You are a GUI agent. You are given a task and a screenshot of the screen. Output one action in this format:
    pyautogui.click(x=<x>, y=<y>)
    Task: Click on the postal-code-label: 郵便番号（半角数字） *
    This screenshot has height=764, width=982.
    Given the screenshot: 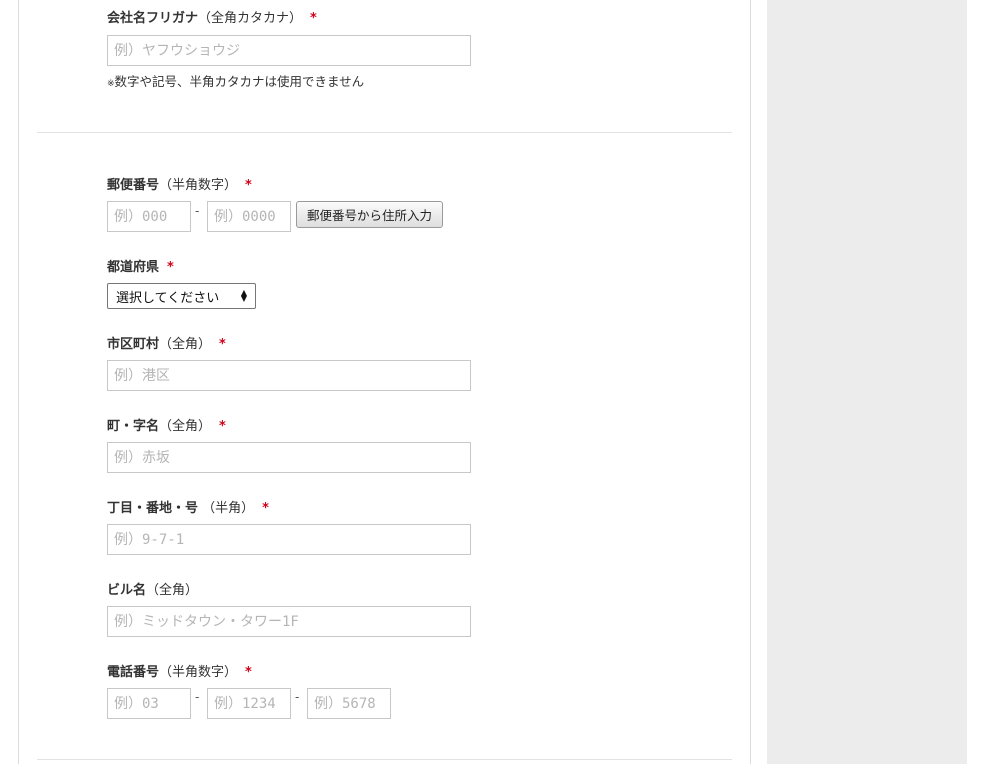 What is the action you would take?
    pyautogui.click(x=179, y=185)
    